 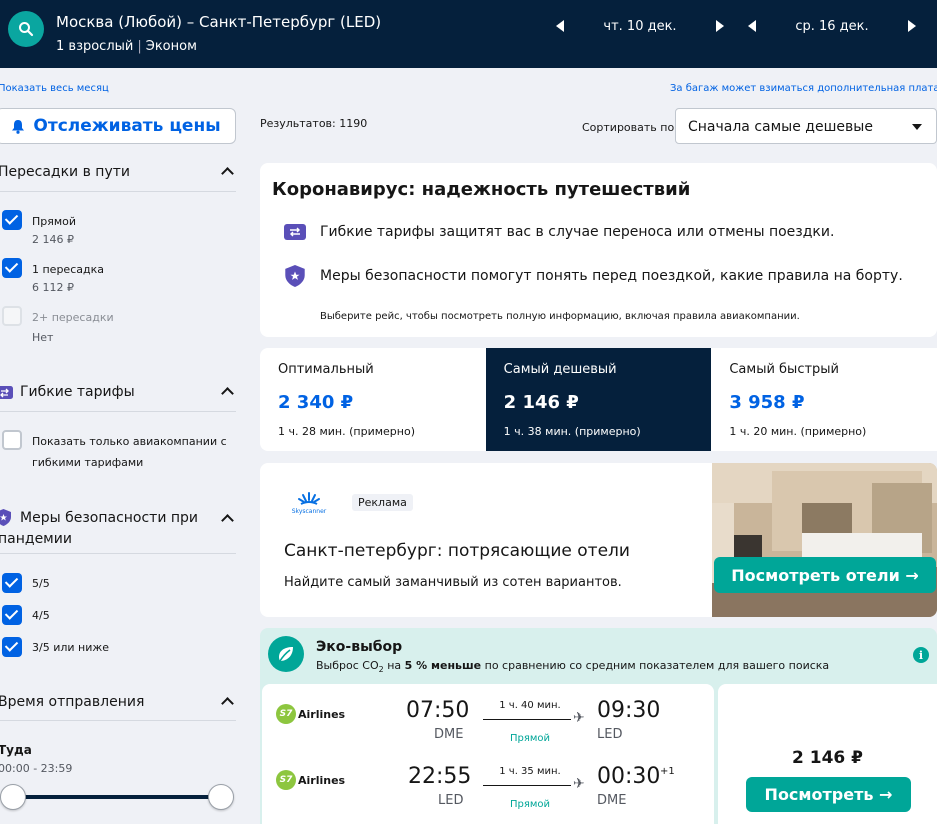 What do you see at coordinates (824, 540) in the screenshot?
I see `hotel-room-image` at bounding box center [824, 540].